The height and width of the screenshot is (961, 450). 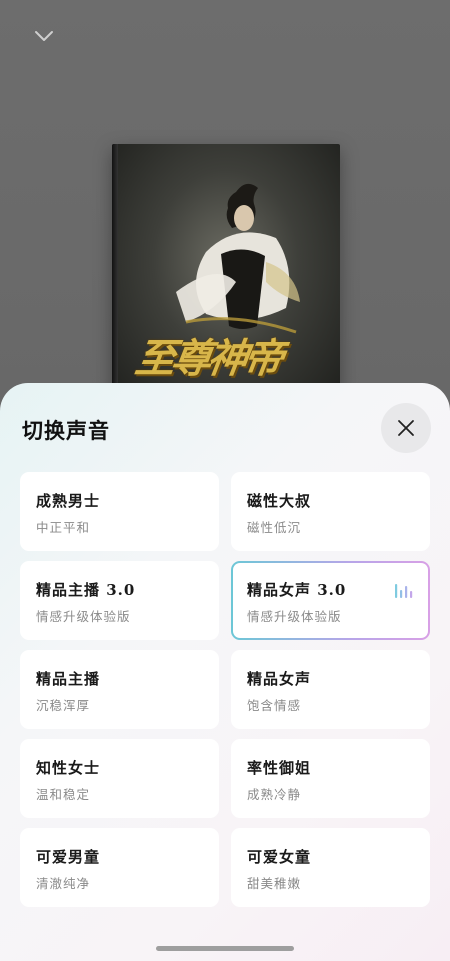 I want to click on close-button, so click(x=406, y=428).